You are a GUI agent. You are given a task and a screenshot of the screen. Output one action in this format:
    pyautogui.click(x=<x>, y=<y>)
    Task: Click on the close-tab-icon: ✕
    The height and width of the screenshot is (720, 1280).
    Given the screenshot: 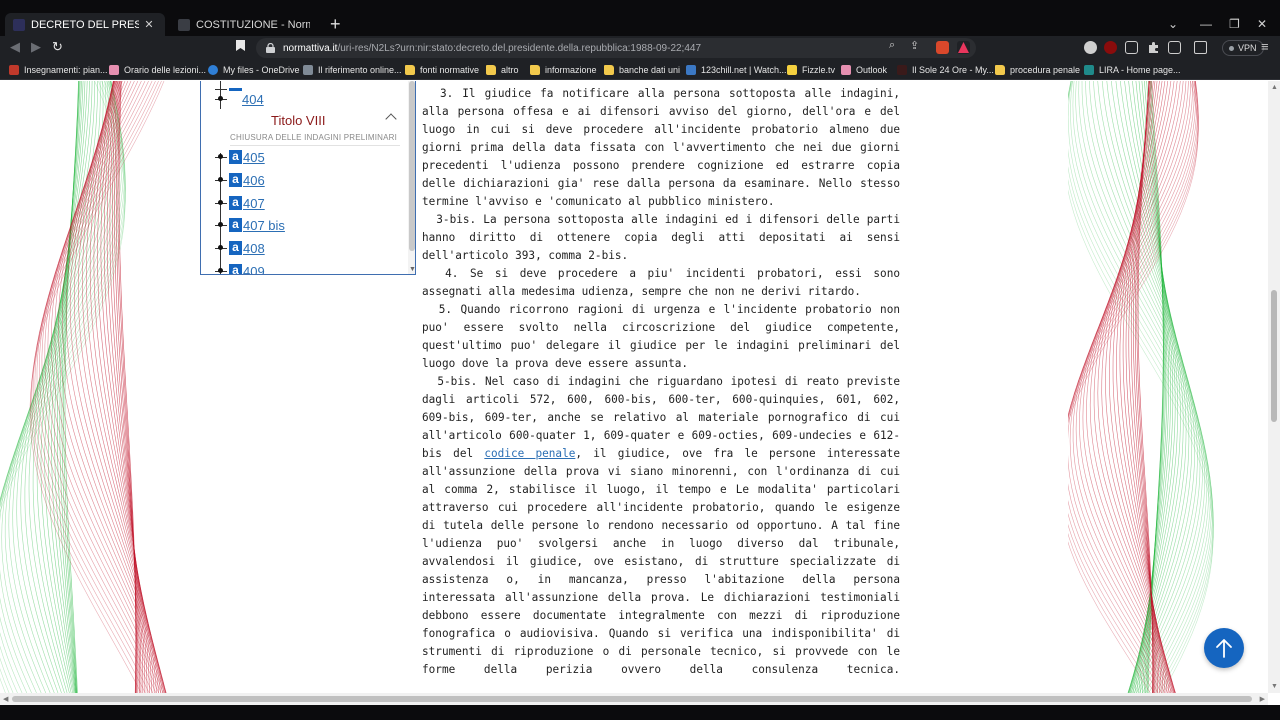 What is the action you would take?
    pyautogui.click(x=149, y=24)
    